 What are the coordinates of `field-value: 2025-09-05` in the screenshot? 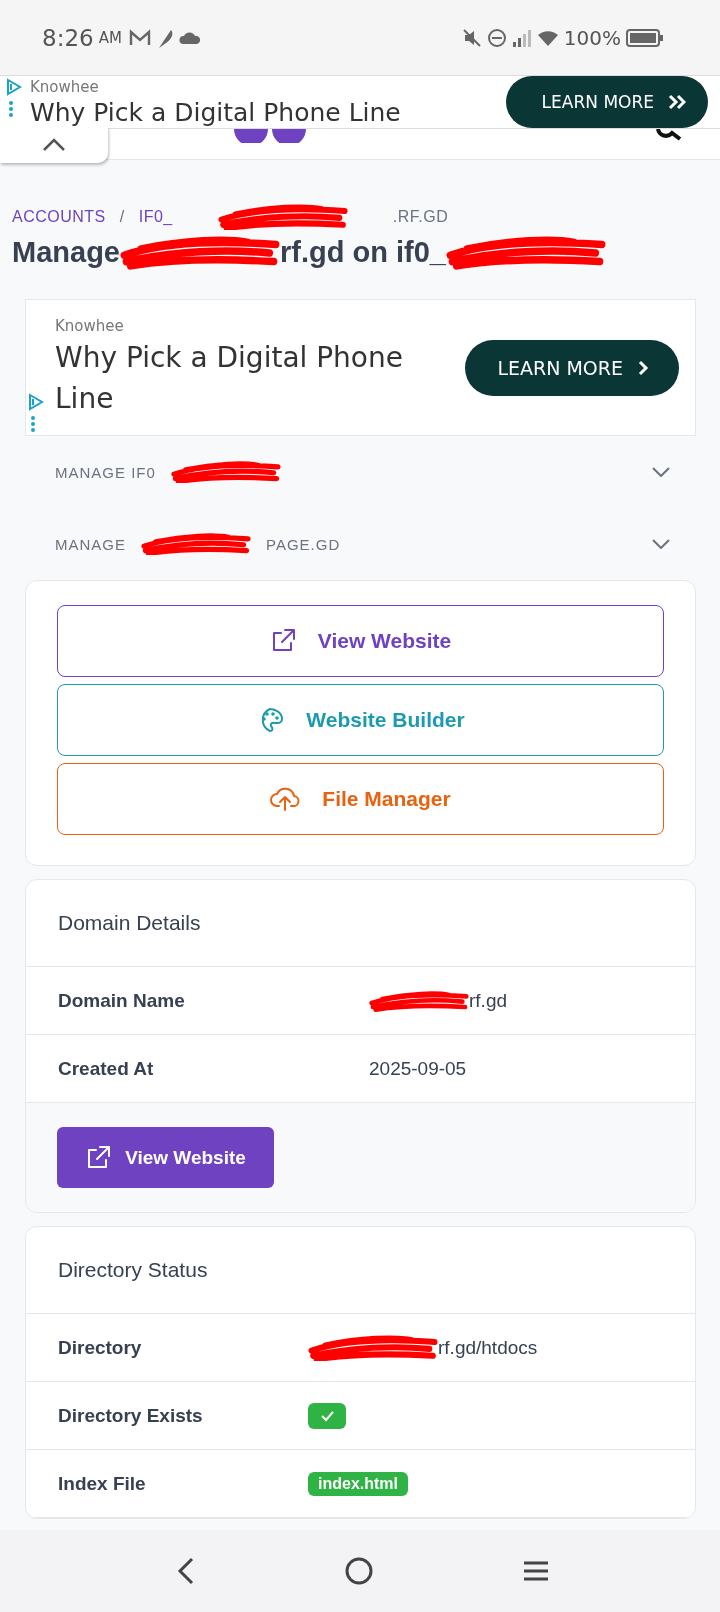 It's located at (418, 1068).